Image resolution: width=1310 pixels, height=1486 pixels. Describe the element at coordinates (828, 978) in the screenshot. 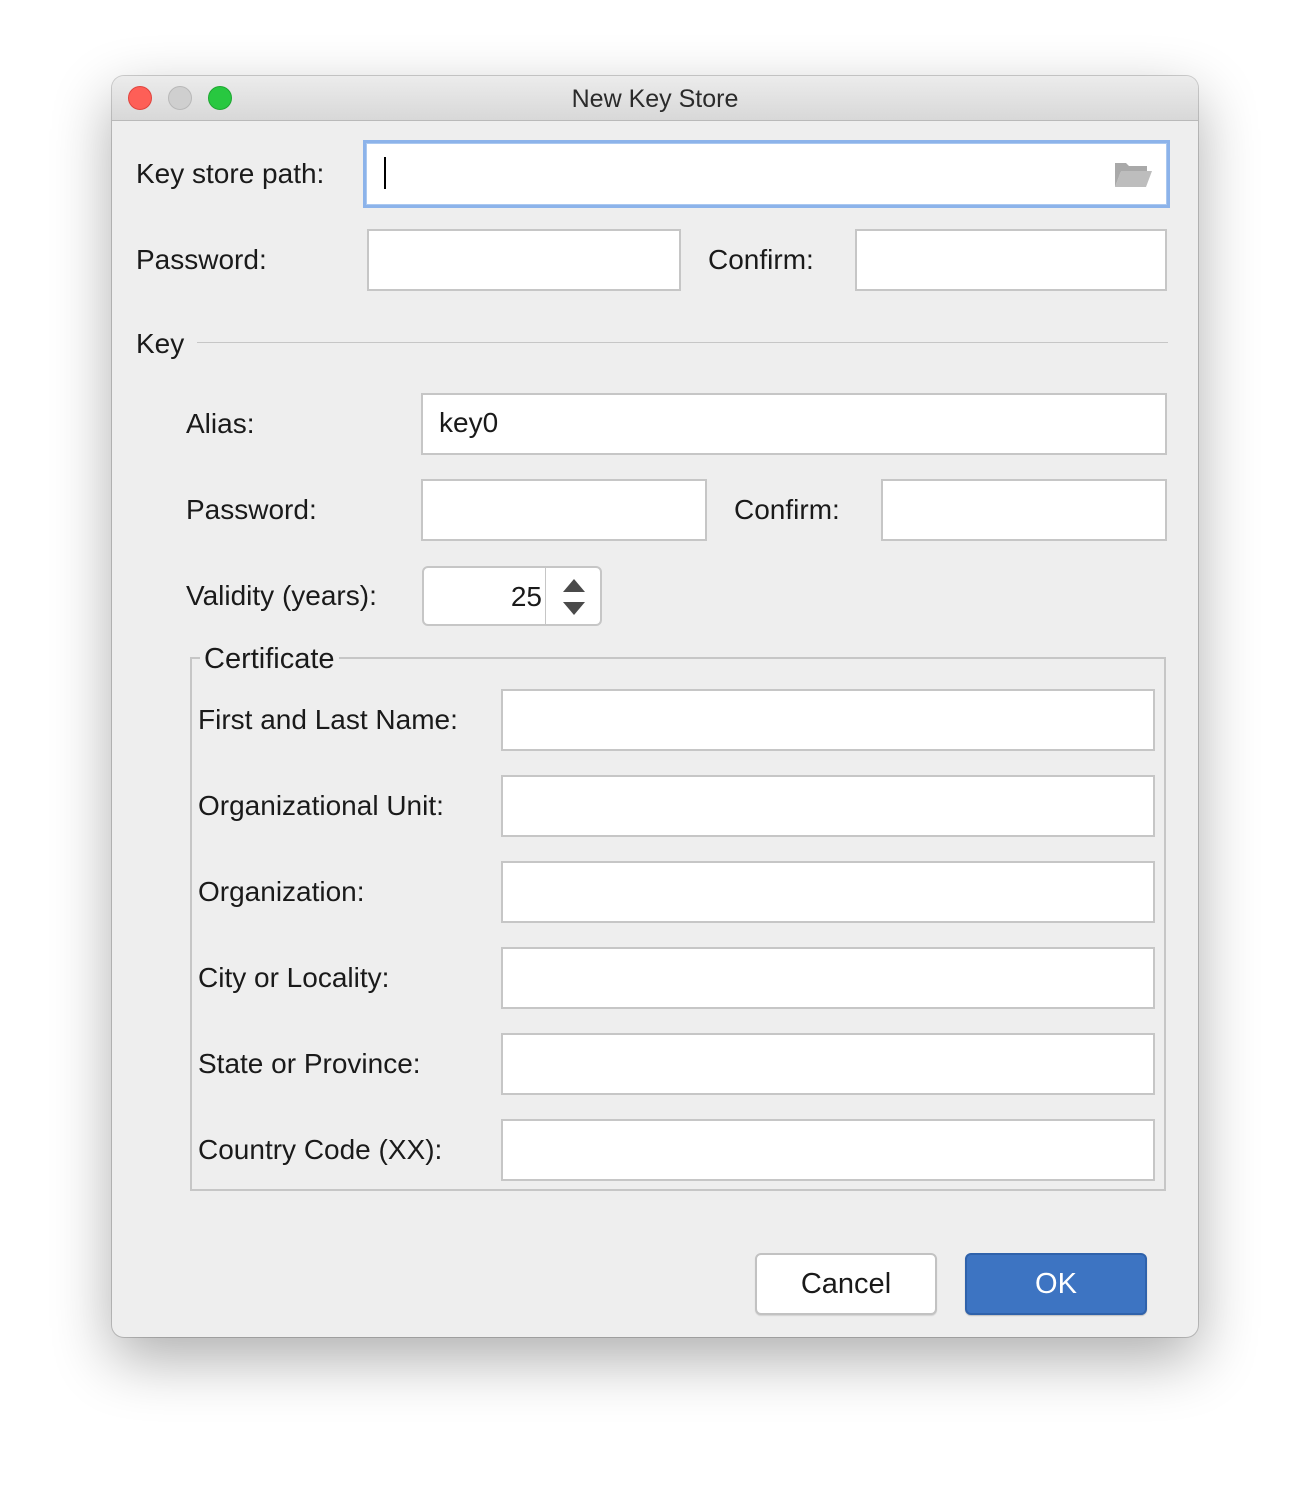

I see `city-locality-field` at that location.